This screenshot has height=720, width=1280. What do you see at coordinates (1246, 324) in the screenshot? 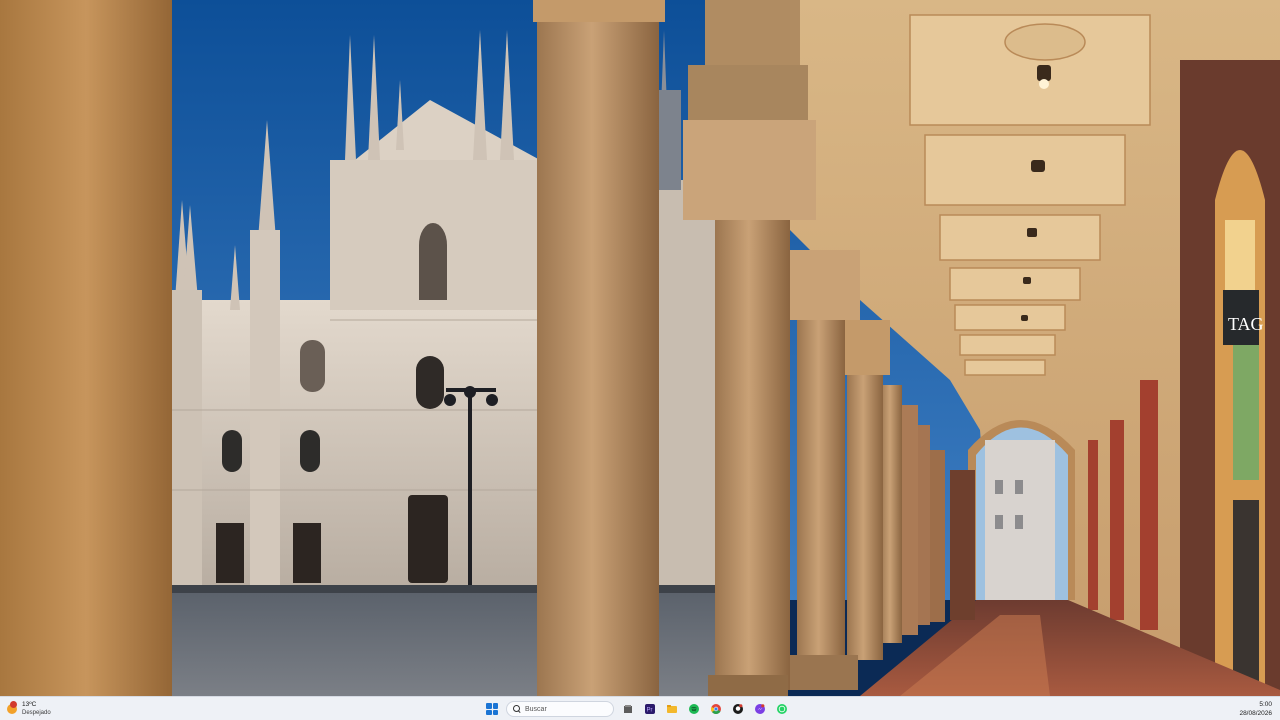
I see `svg-text: TAG` at bounding box center [1246, 324].